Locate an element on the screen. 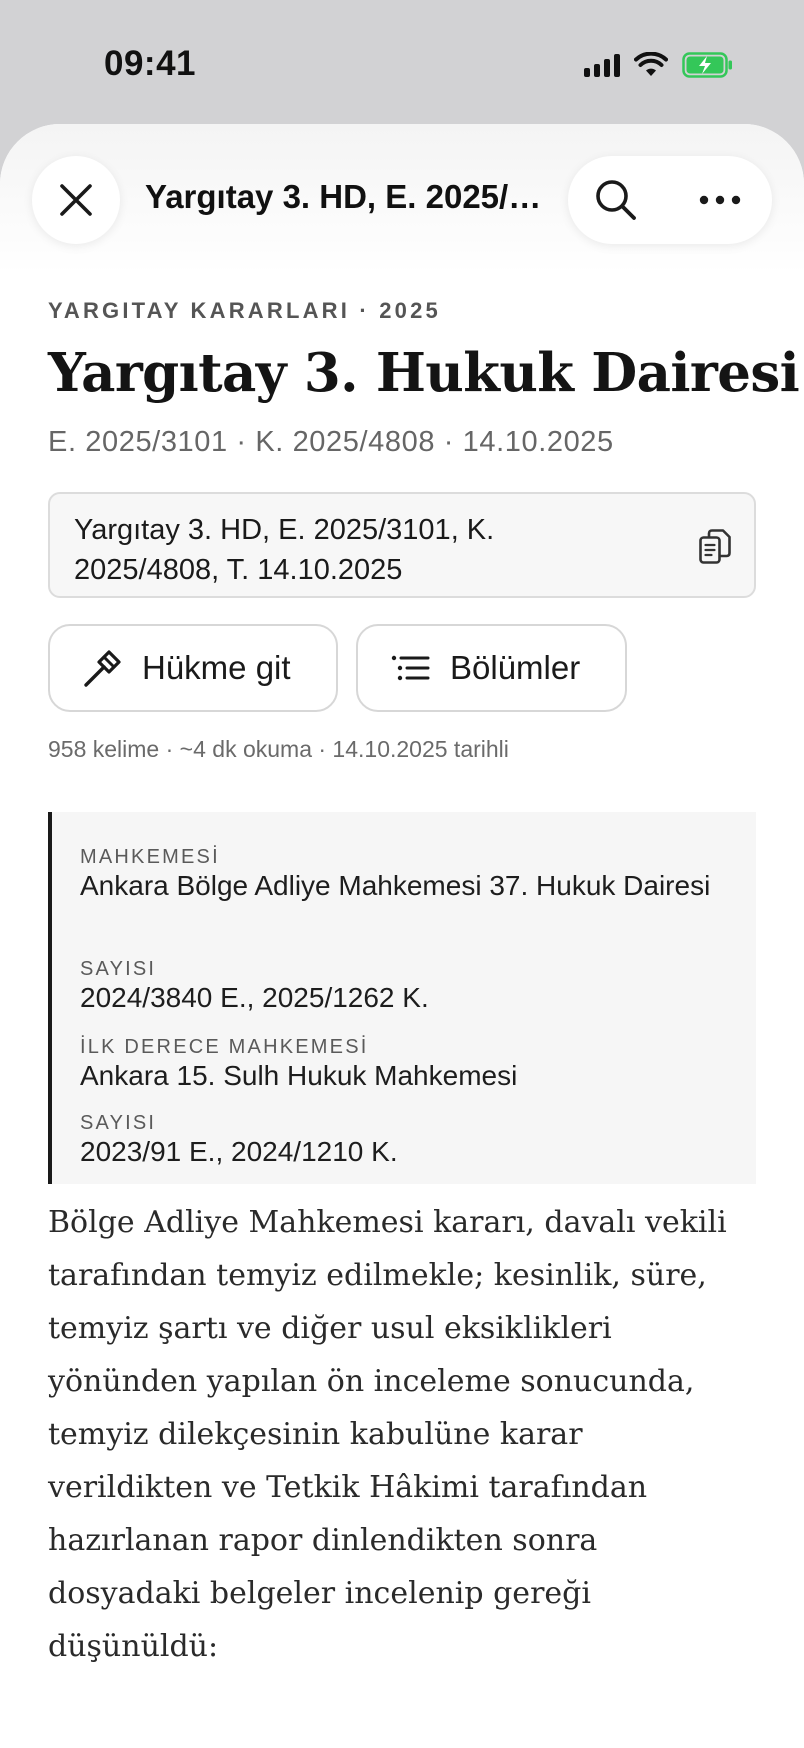 Image resolution: width=804 pixels, height=1748 pixels. status-icons is located at coordinates (659, 65).